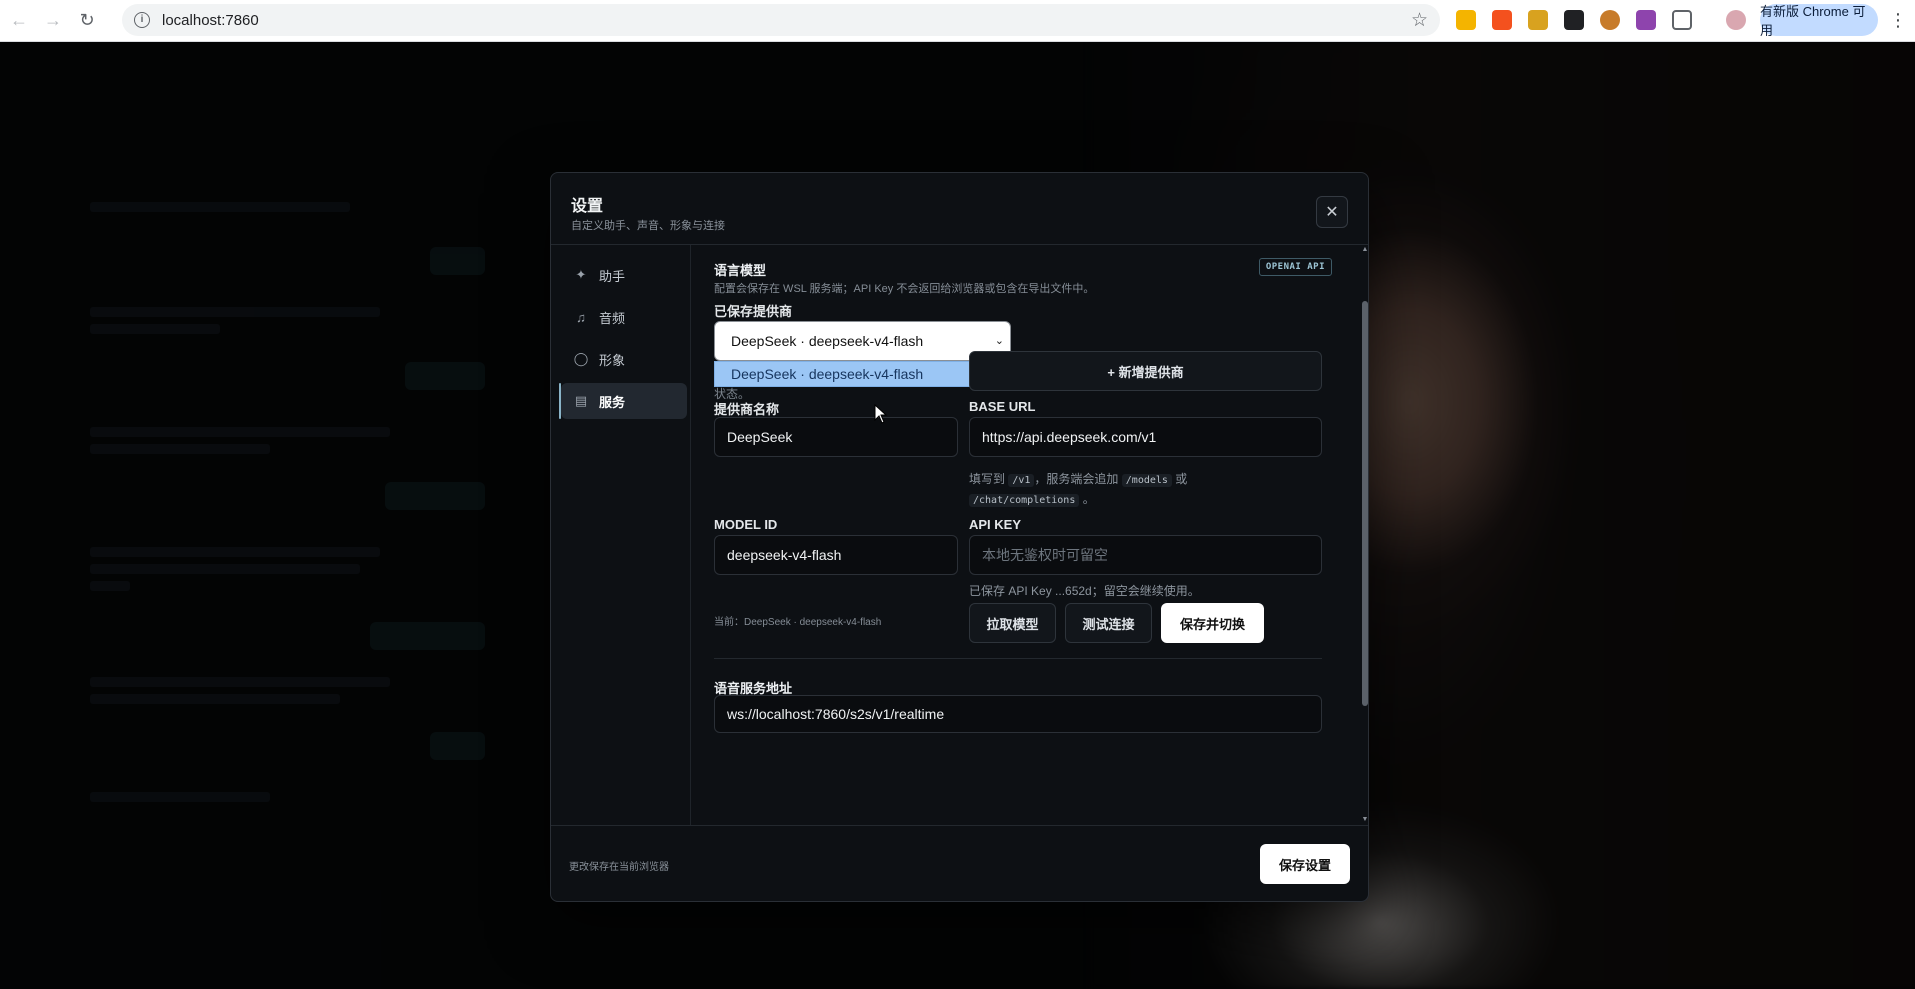 Image resolution: width=1915 pixels, height=989 pixels. I want to click on selected-value: DeepSeek · deepseek-v4-flash, so click(827, 341).